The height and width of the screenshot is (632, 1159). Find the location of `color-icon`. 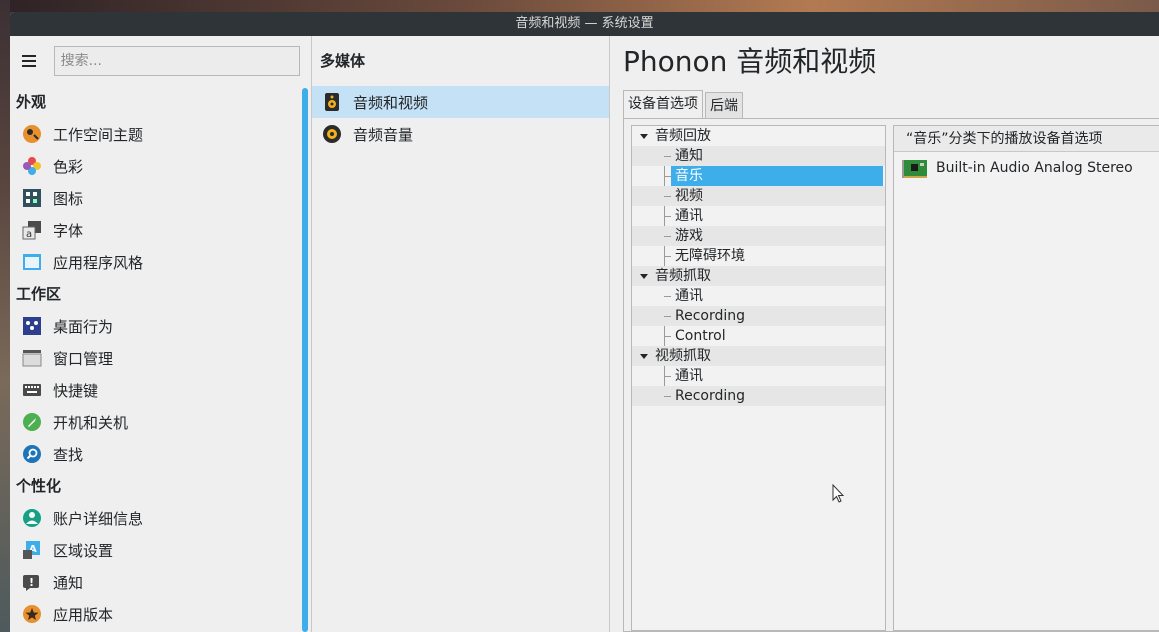

color-icon is located at coordinates (32, 166).